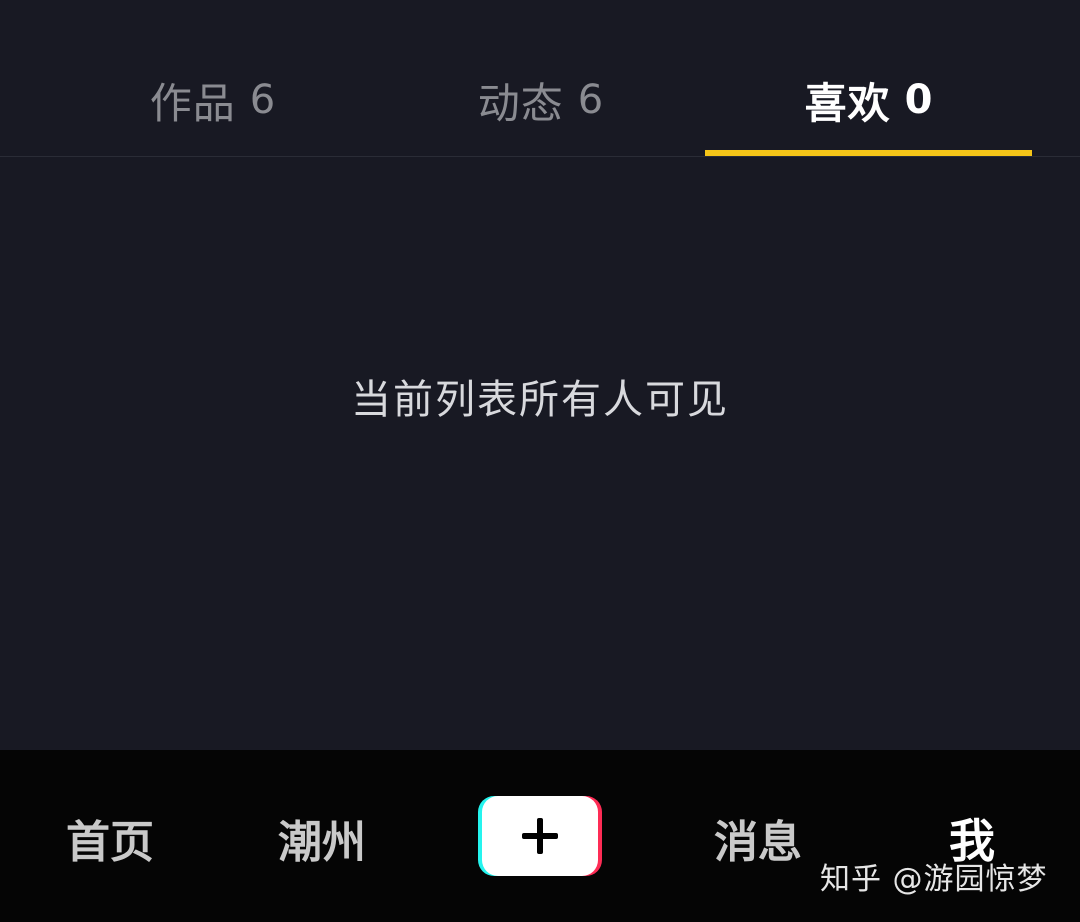  Describe the element at coordinates (192, 103) in the screenshot. I see `tab-works-label: 作品` at that location.